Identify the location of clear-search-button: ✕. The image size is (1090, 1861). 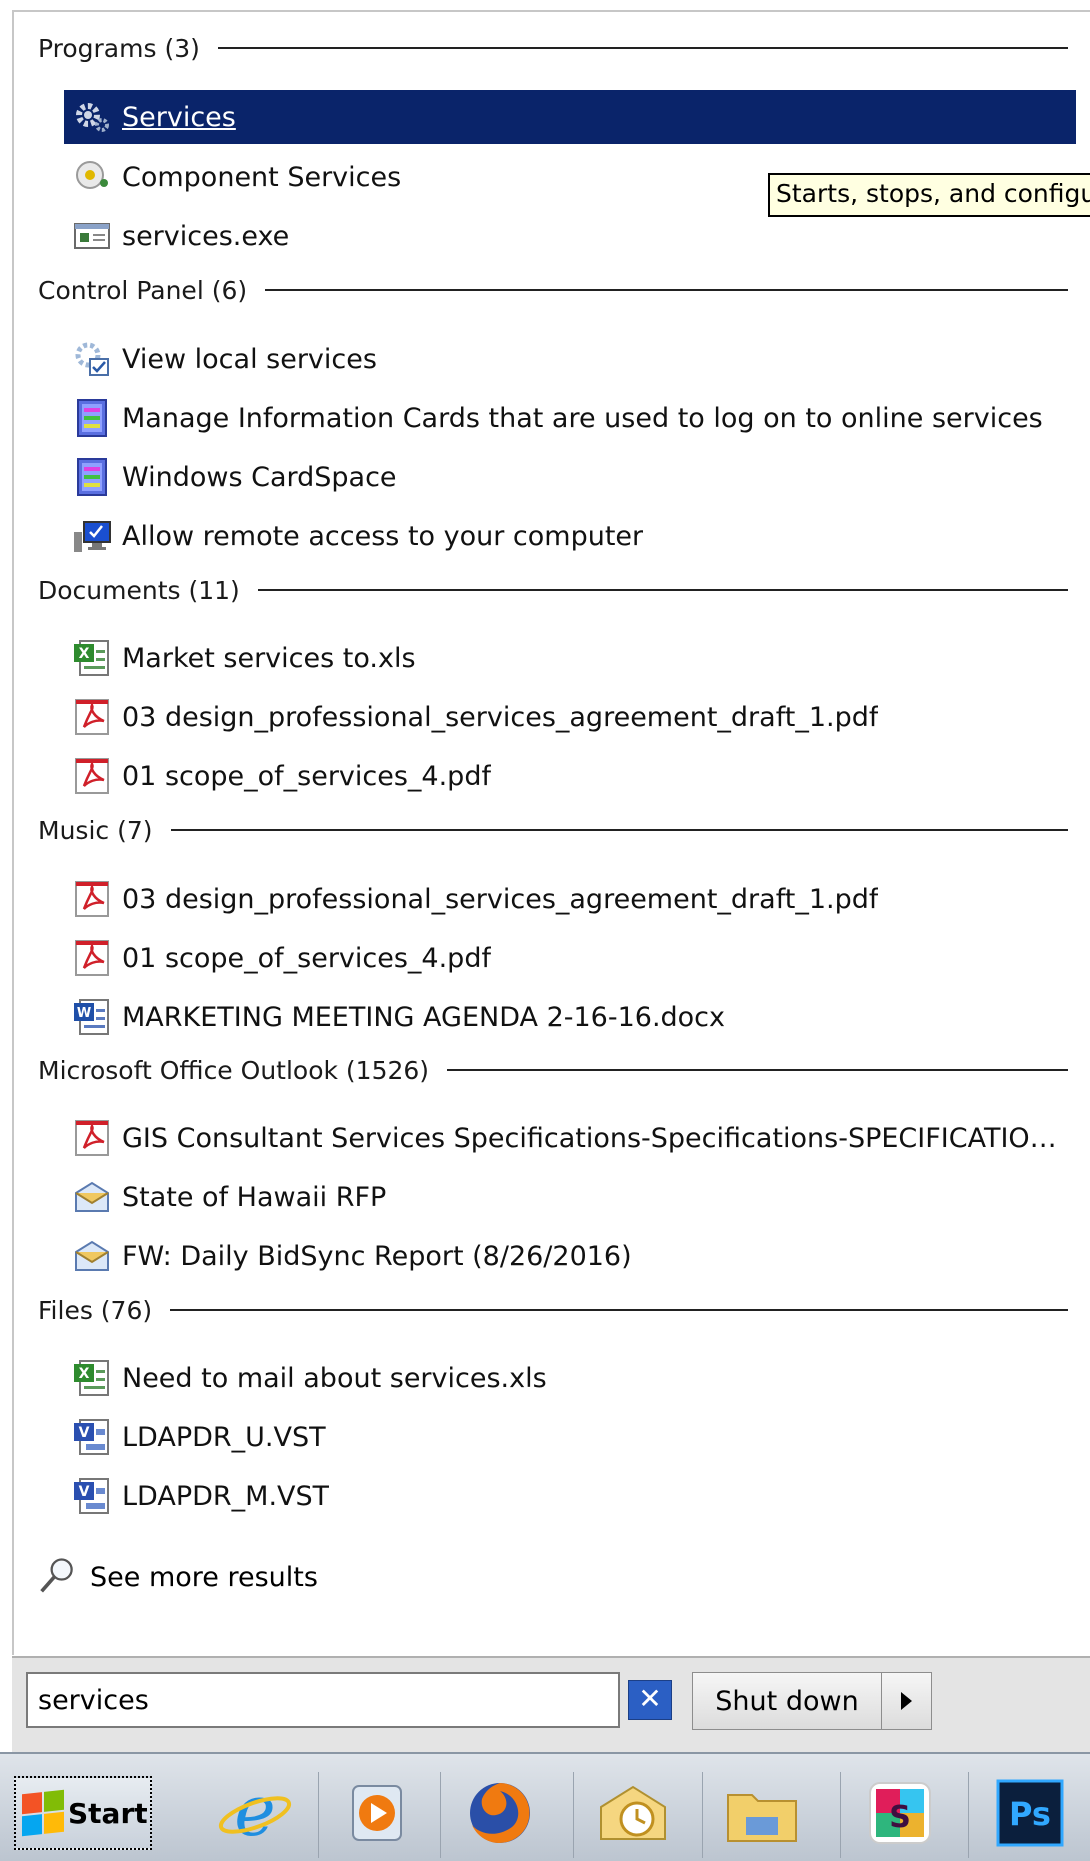
(650, 1700).